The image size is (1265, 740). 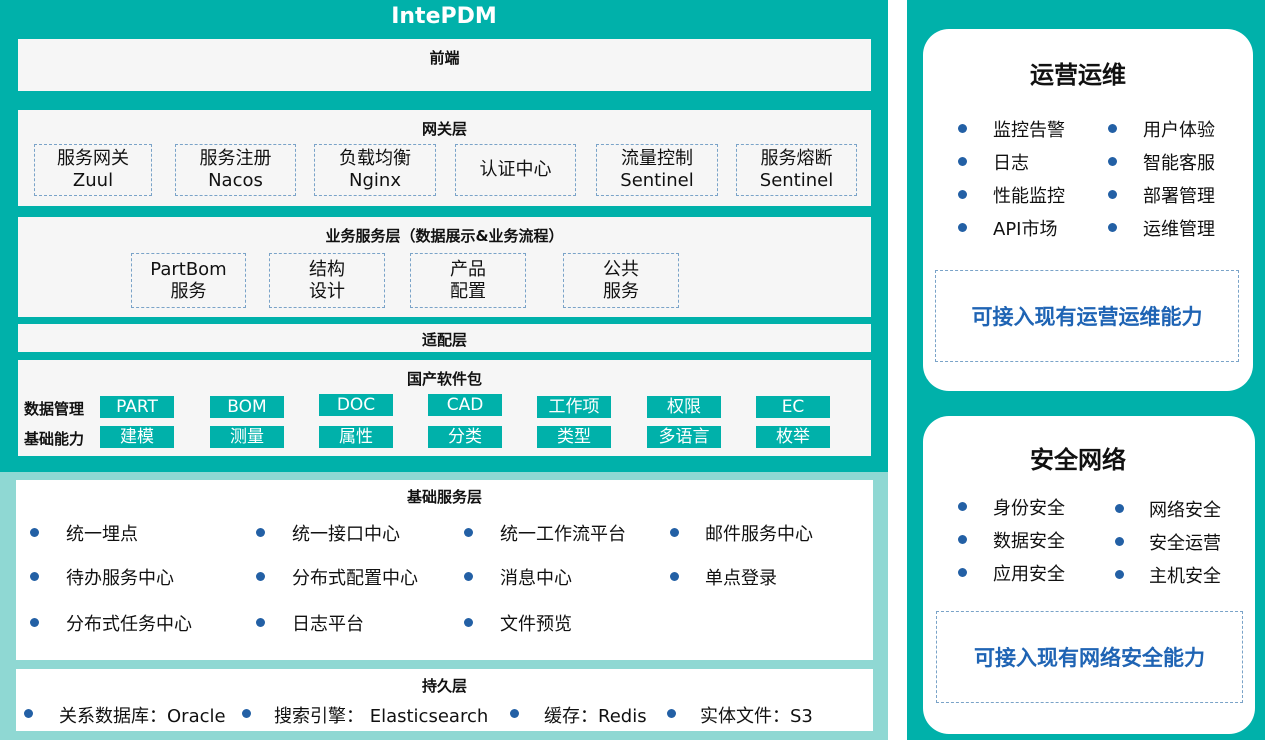 What do you see at coordinates (1185, 510) in the screenshot?
I see `security-item: 网络安全` at bounding box center [1185, 510].